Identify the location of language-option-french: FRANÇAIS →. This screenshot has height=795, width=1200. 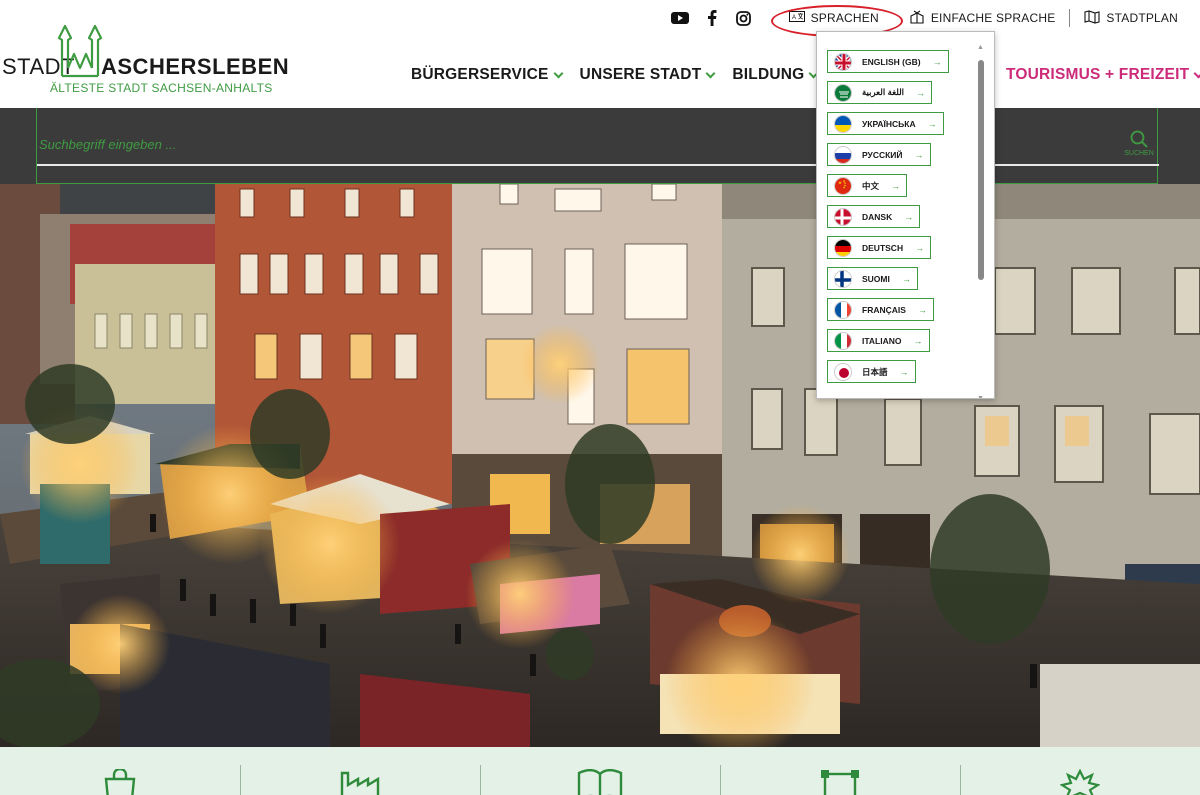
(880, 309).